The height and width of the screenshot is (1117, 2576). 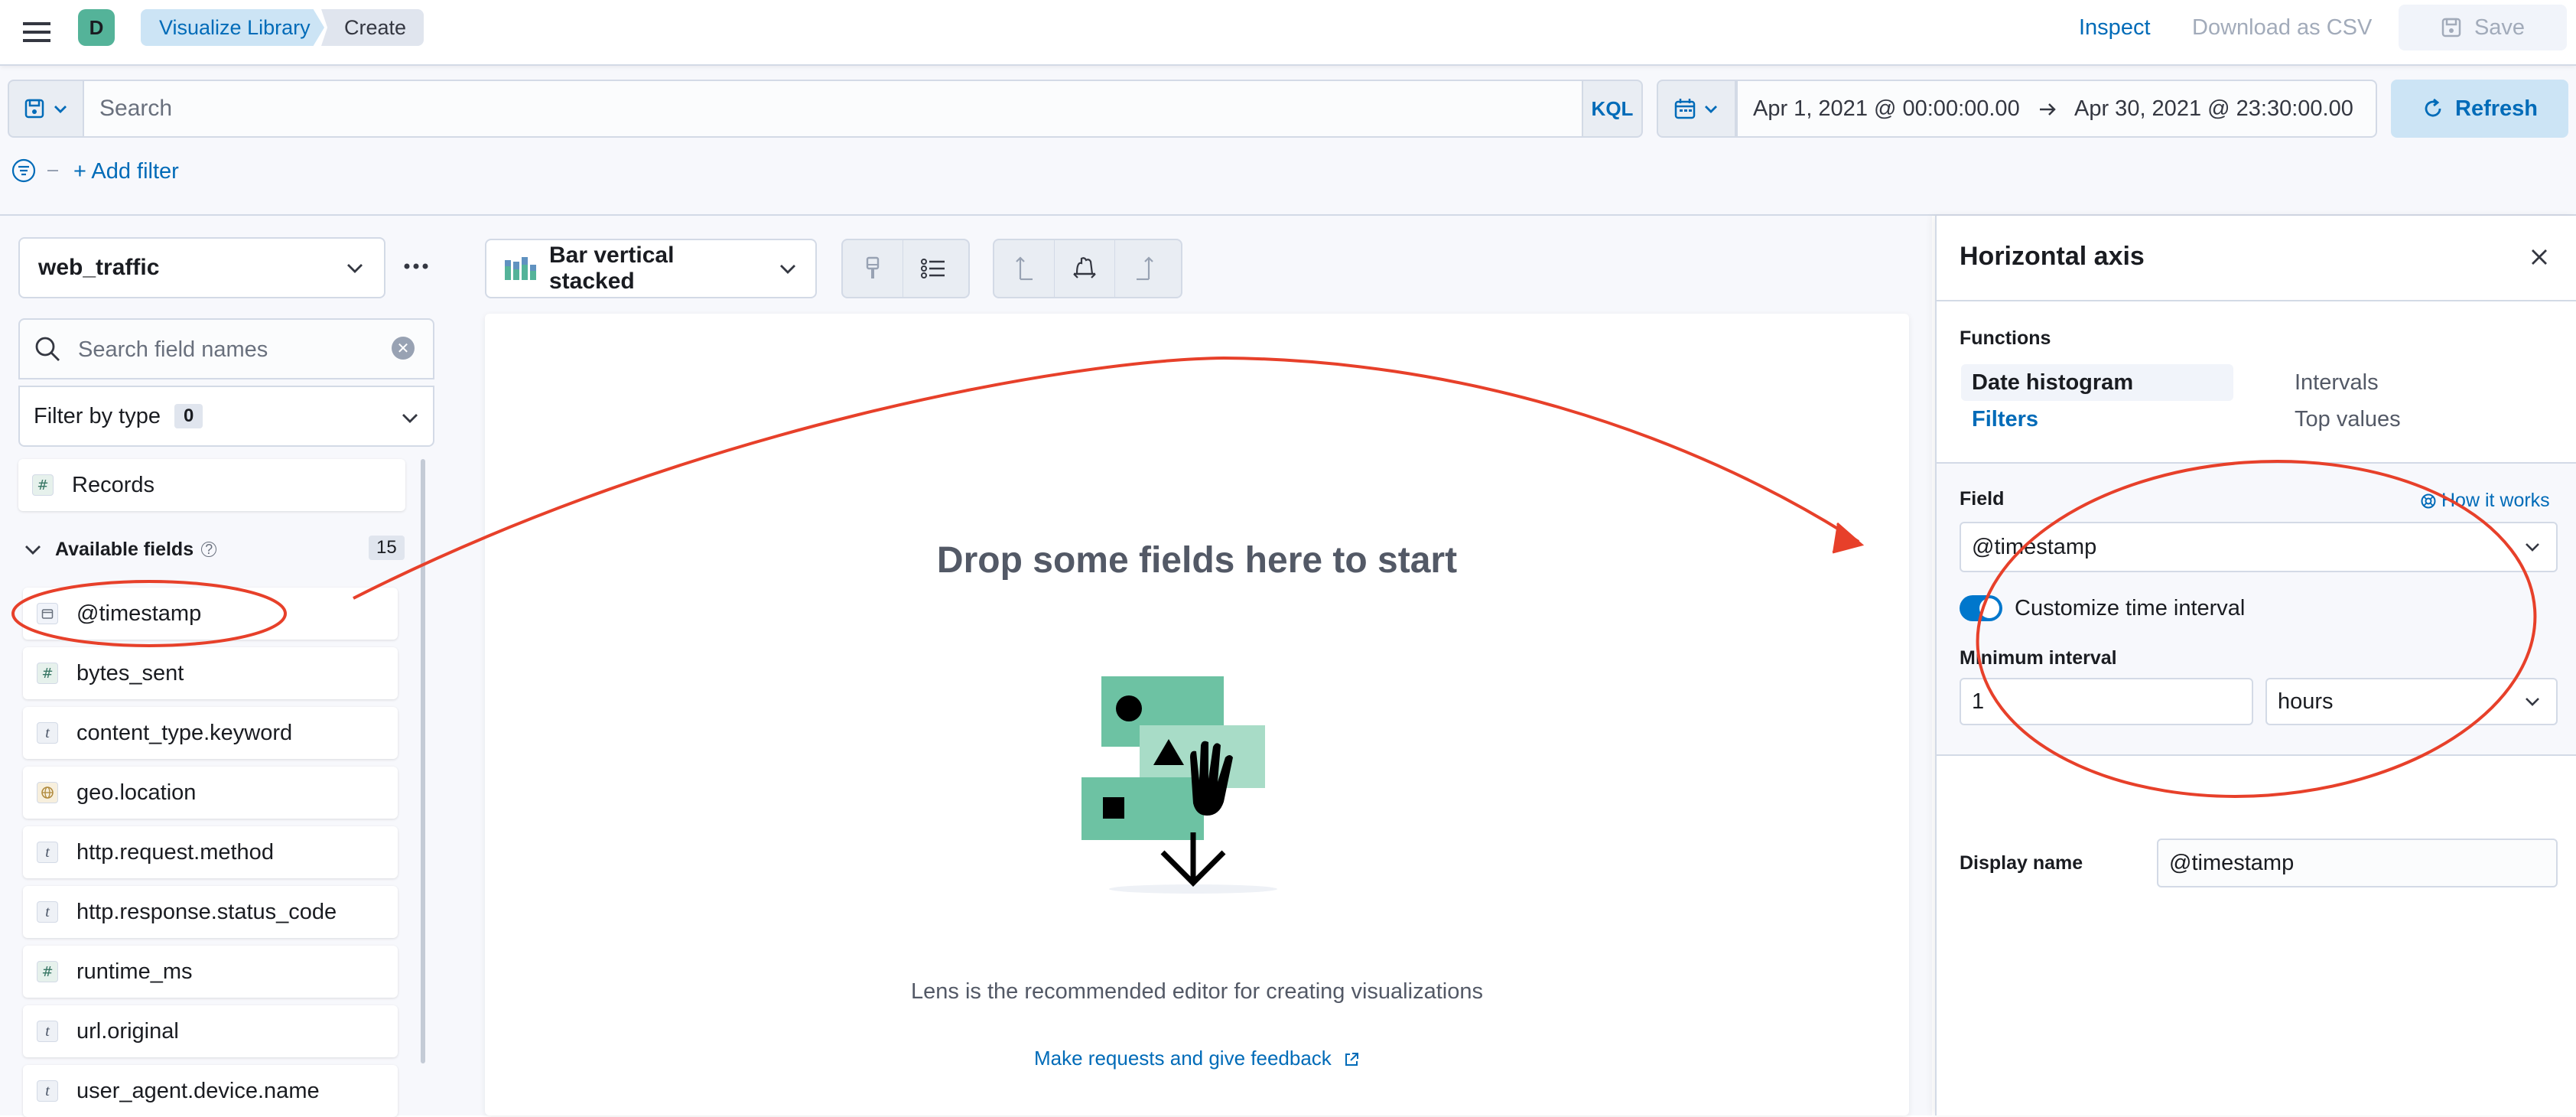 What do you see at coordinates (36, 32) in the screenshot?
I see `hamburger-menu-icon` at bounding box center [36, 32].